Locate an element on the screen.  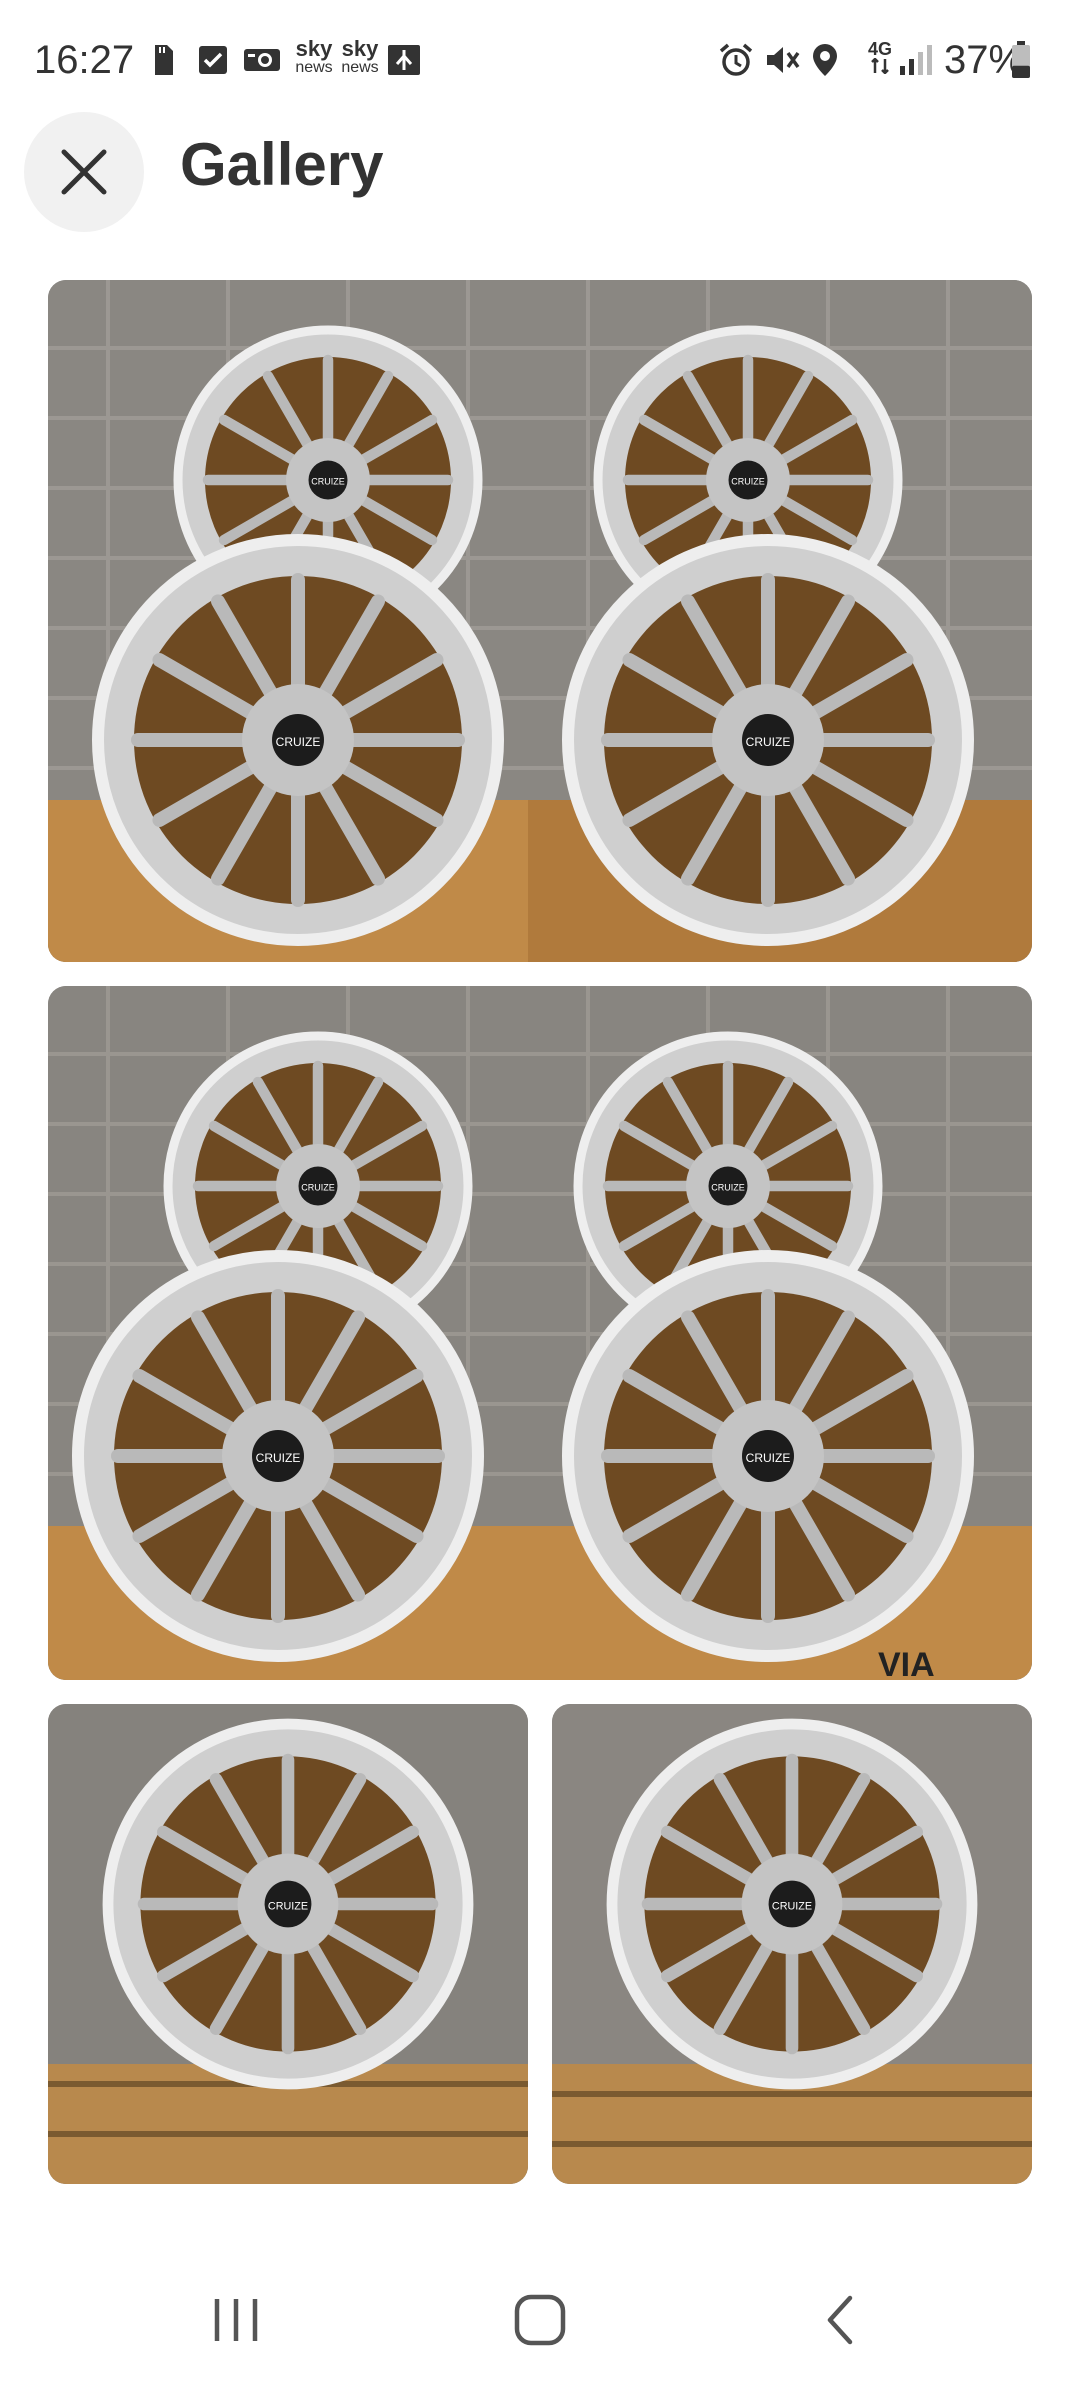
alarm-icon is located at coordinates (736, 60).